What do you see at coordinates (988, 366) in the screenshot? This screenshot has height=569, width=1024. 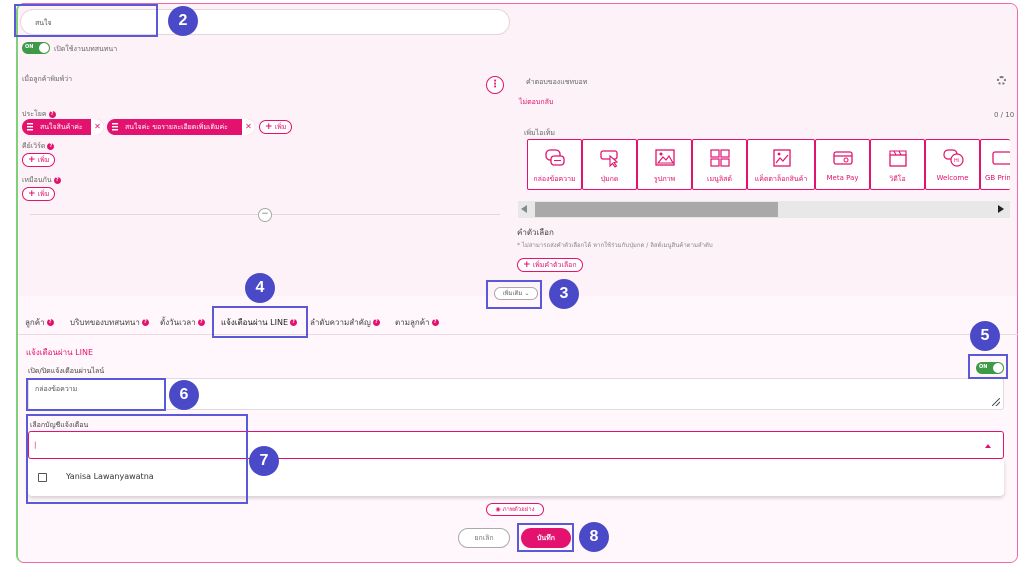 I see `highlight-line-toggle` at bounding box center [988, 366].